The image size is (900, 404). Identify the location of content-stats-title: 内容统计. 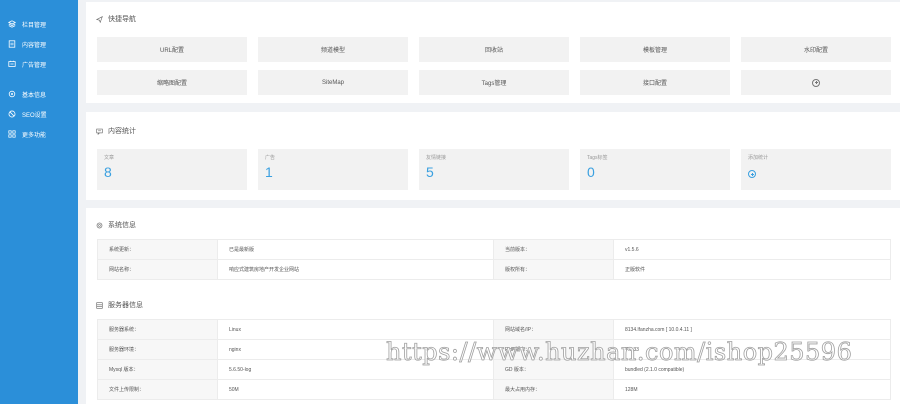
(111, 131).